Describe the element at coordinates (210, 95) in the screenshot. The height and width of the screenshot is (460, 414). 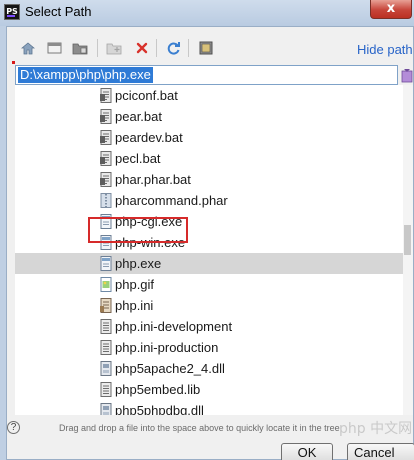
I see `file-tree-item: pciconf.bat` at that location.